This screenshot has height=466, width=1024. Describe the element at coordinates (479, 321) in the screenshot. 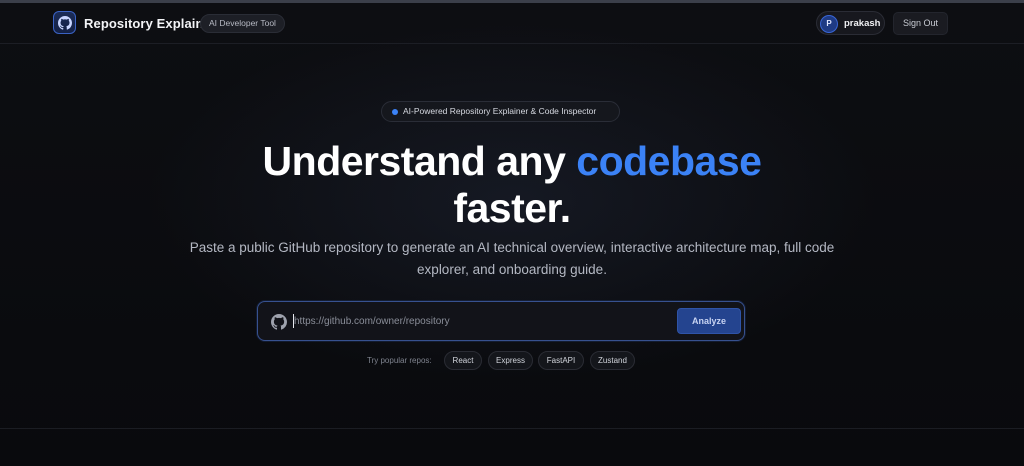

I see `repo-url-input` at that location.